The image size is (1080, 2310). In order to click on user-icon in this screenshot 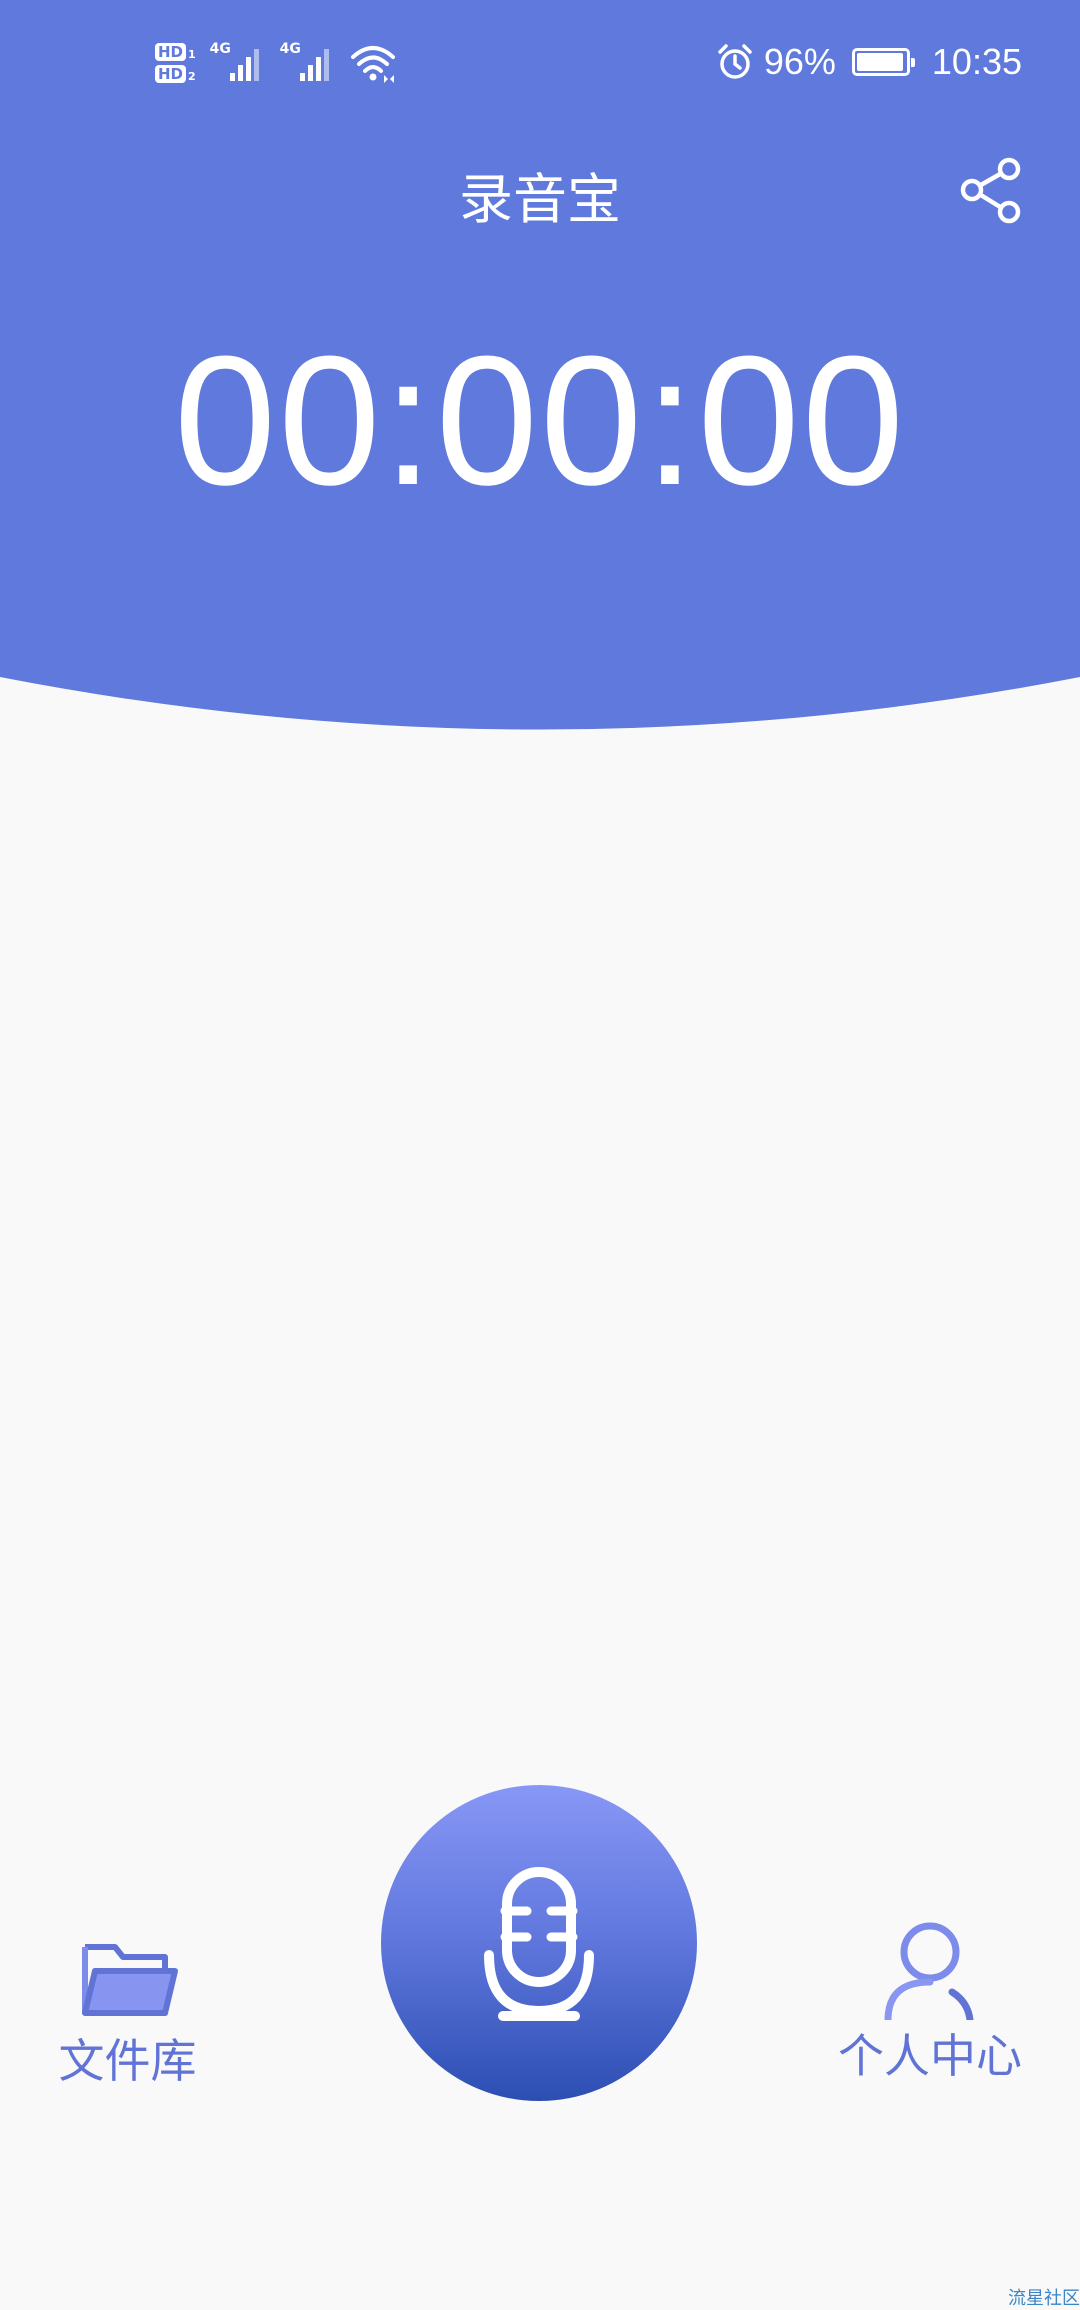, I will do `click(929, 1973)`.